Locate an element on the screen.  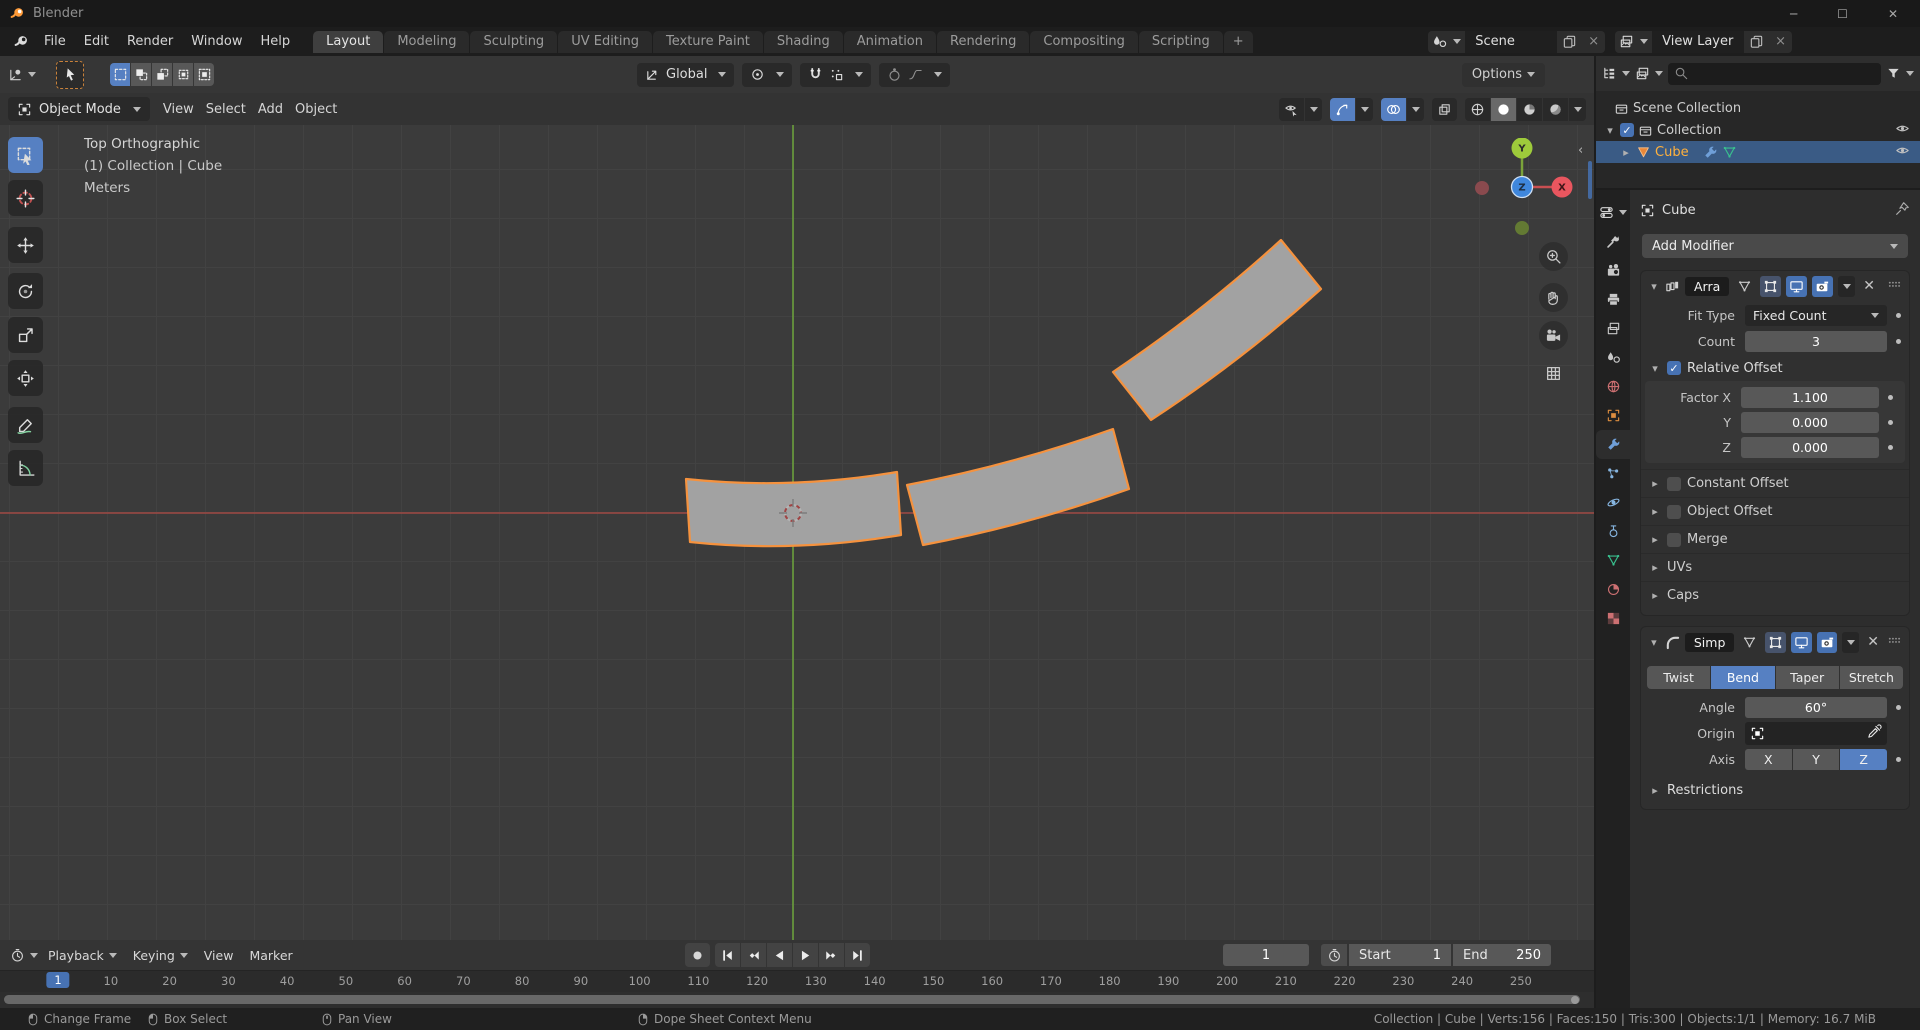
properties-tab-constraints is located at coordinates (1613, 531).